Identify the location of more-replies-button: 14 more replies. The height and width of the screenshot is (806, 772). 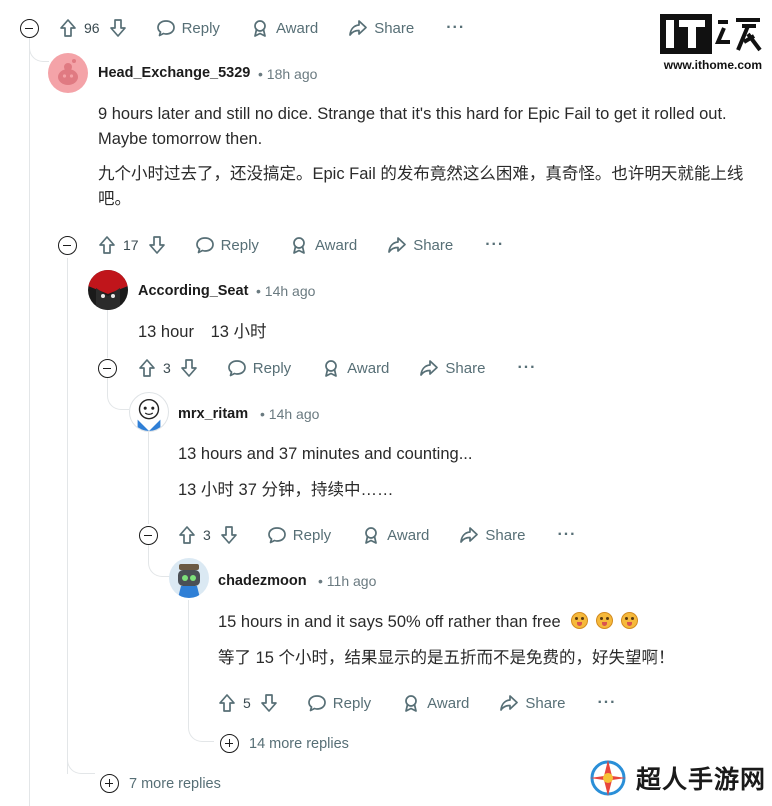
(284, 743).